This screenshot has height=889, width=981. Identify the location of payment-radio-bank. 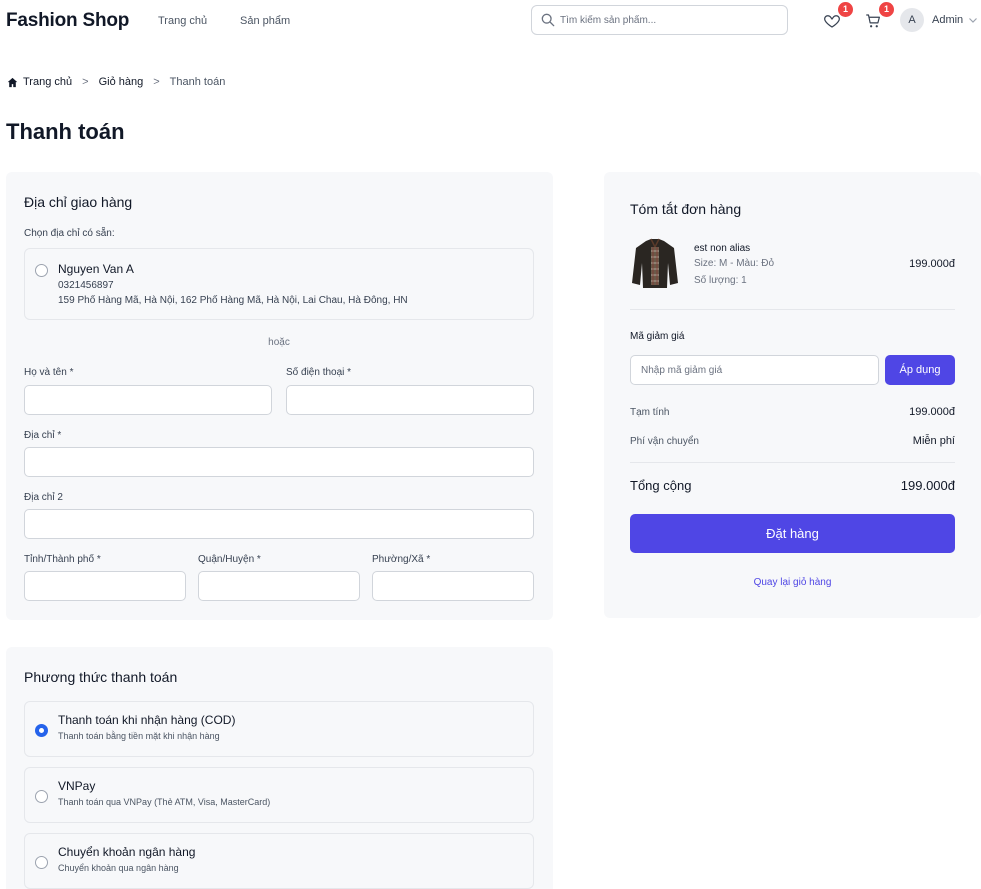
(41, 862).